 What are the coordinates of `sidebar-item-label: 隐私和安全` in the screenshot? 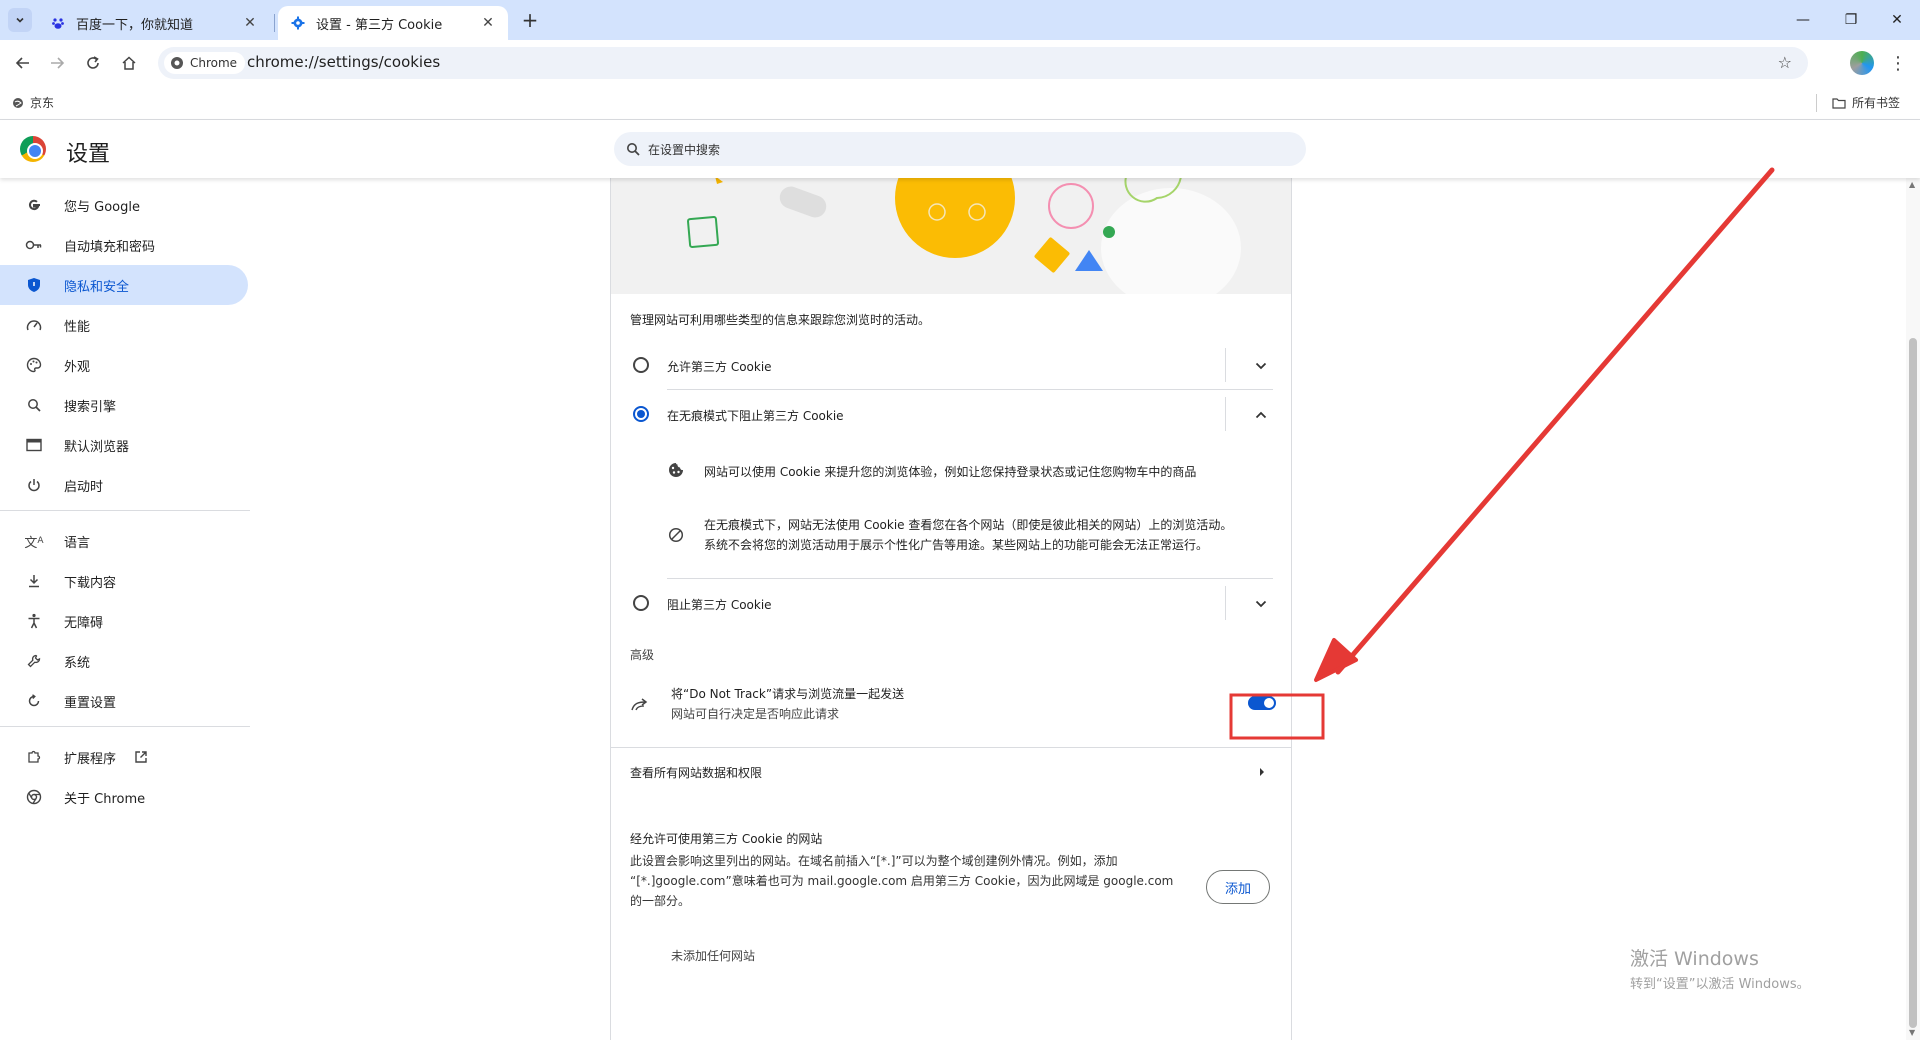 It's located at (97, 287).